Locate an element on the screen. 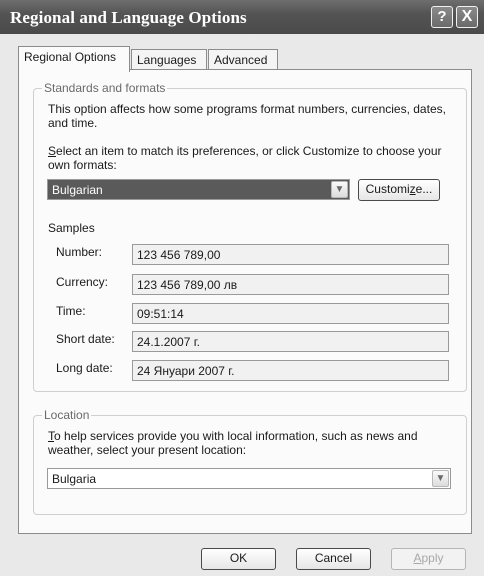 The image size is (484, 576). apply-label-rest: pply is located at coordinates (432, 558).